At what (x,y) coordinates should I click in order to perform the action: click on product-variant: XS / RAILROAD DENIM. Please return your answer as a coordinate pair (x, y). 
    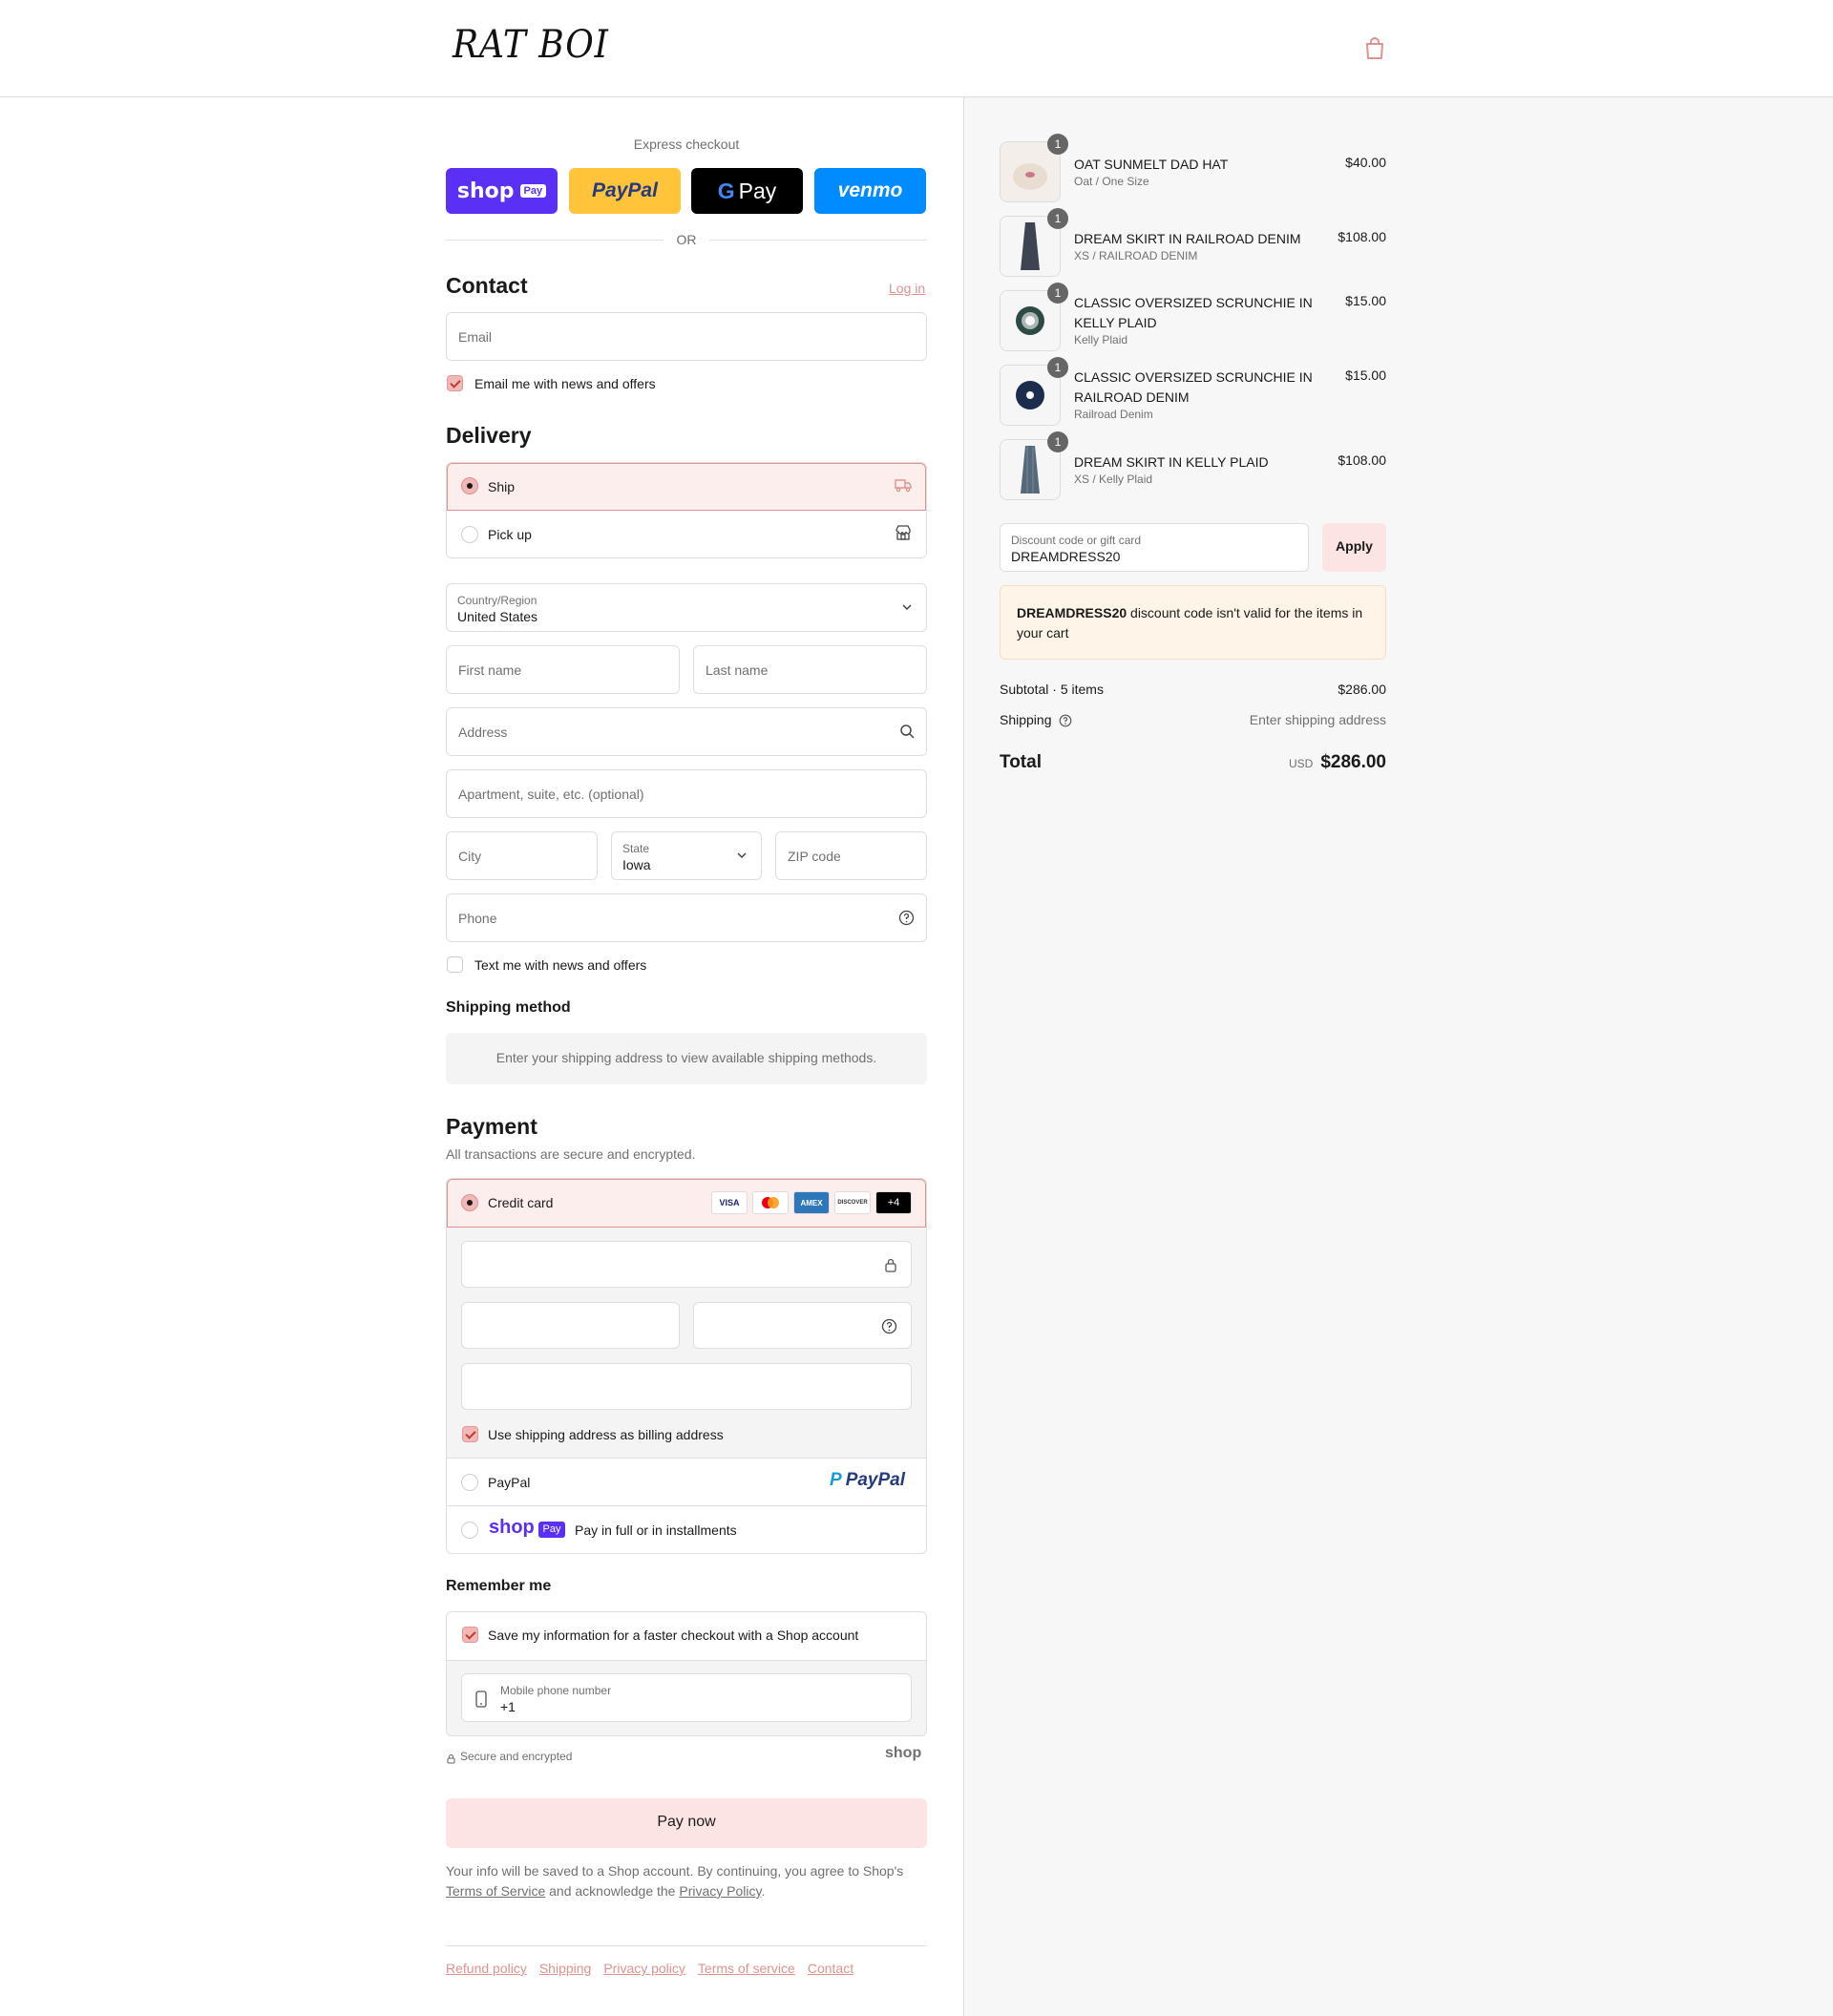
    Looking at the image, I should click on (1136, 256).